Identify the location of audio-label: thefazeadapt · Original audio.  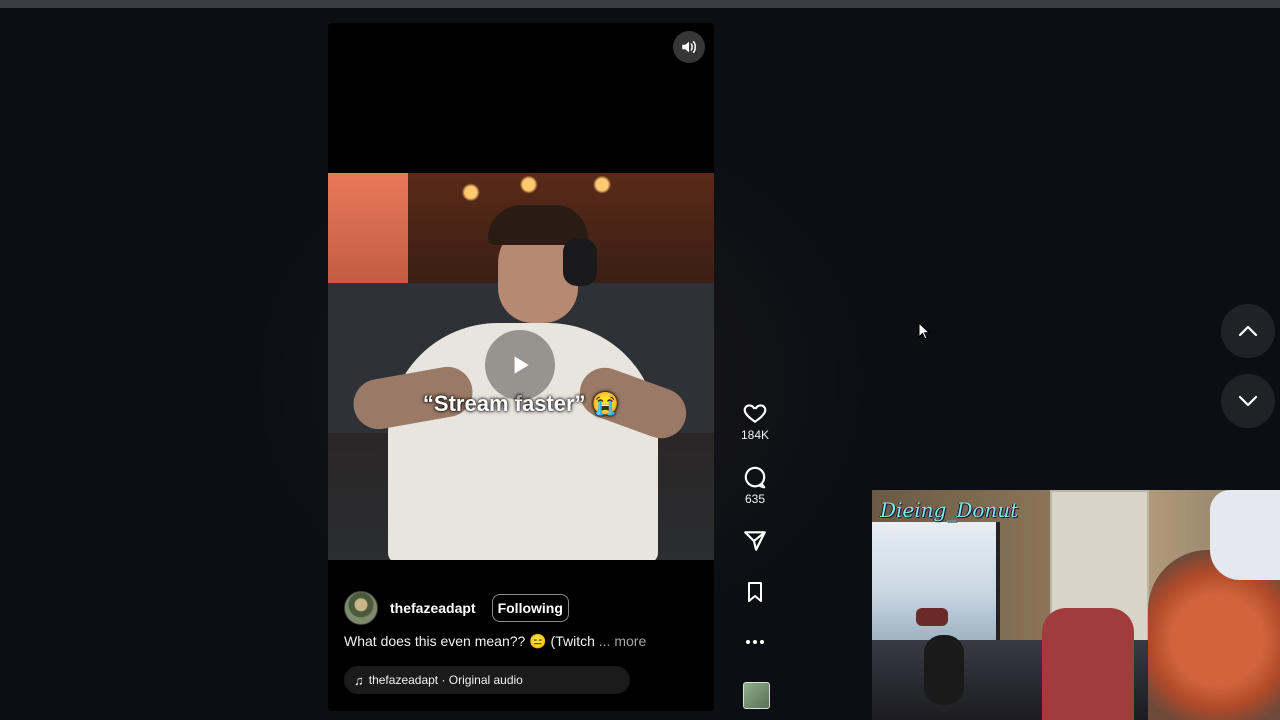
(445, 680).